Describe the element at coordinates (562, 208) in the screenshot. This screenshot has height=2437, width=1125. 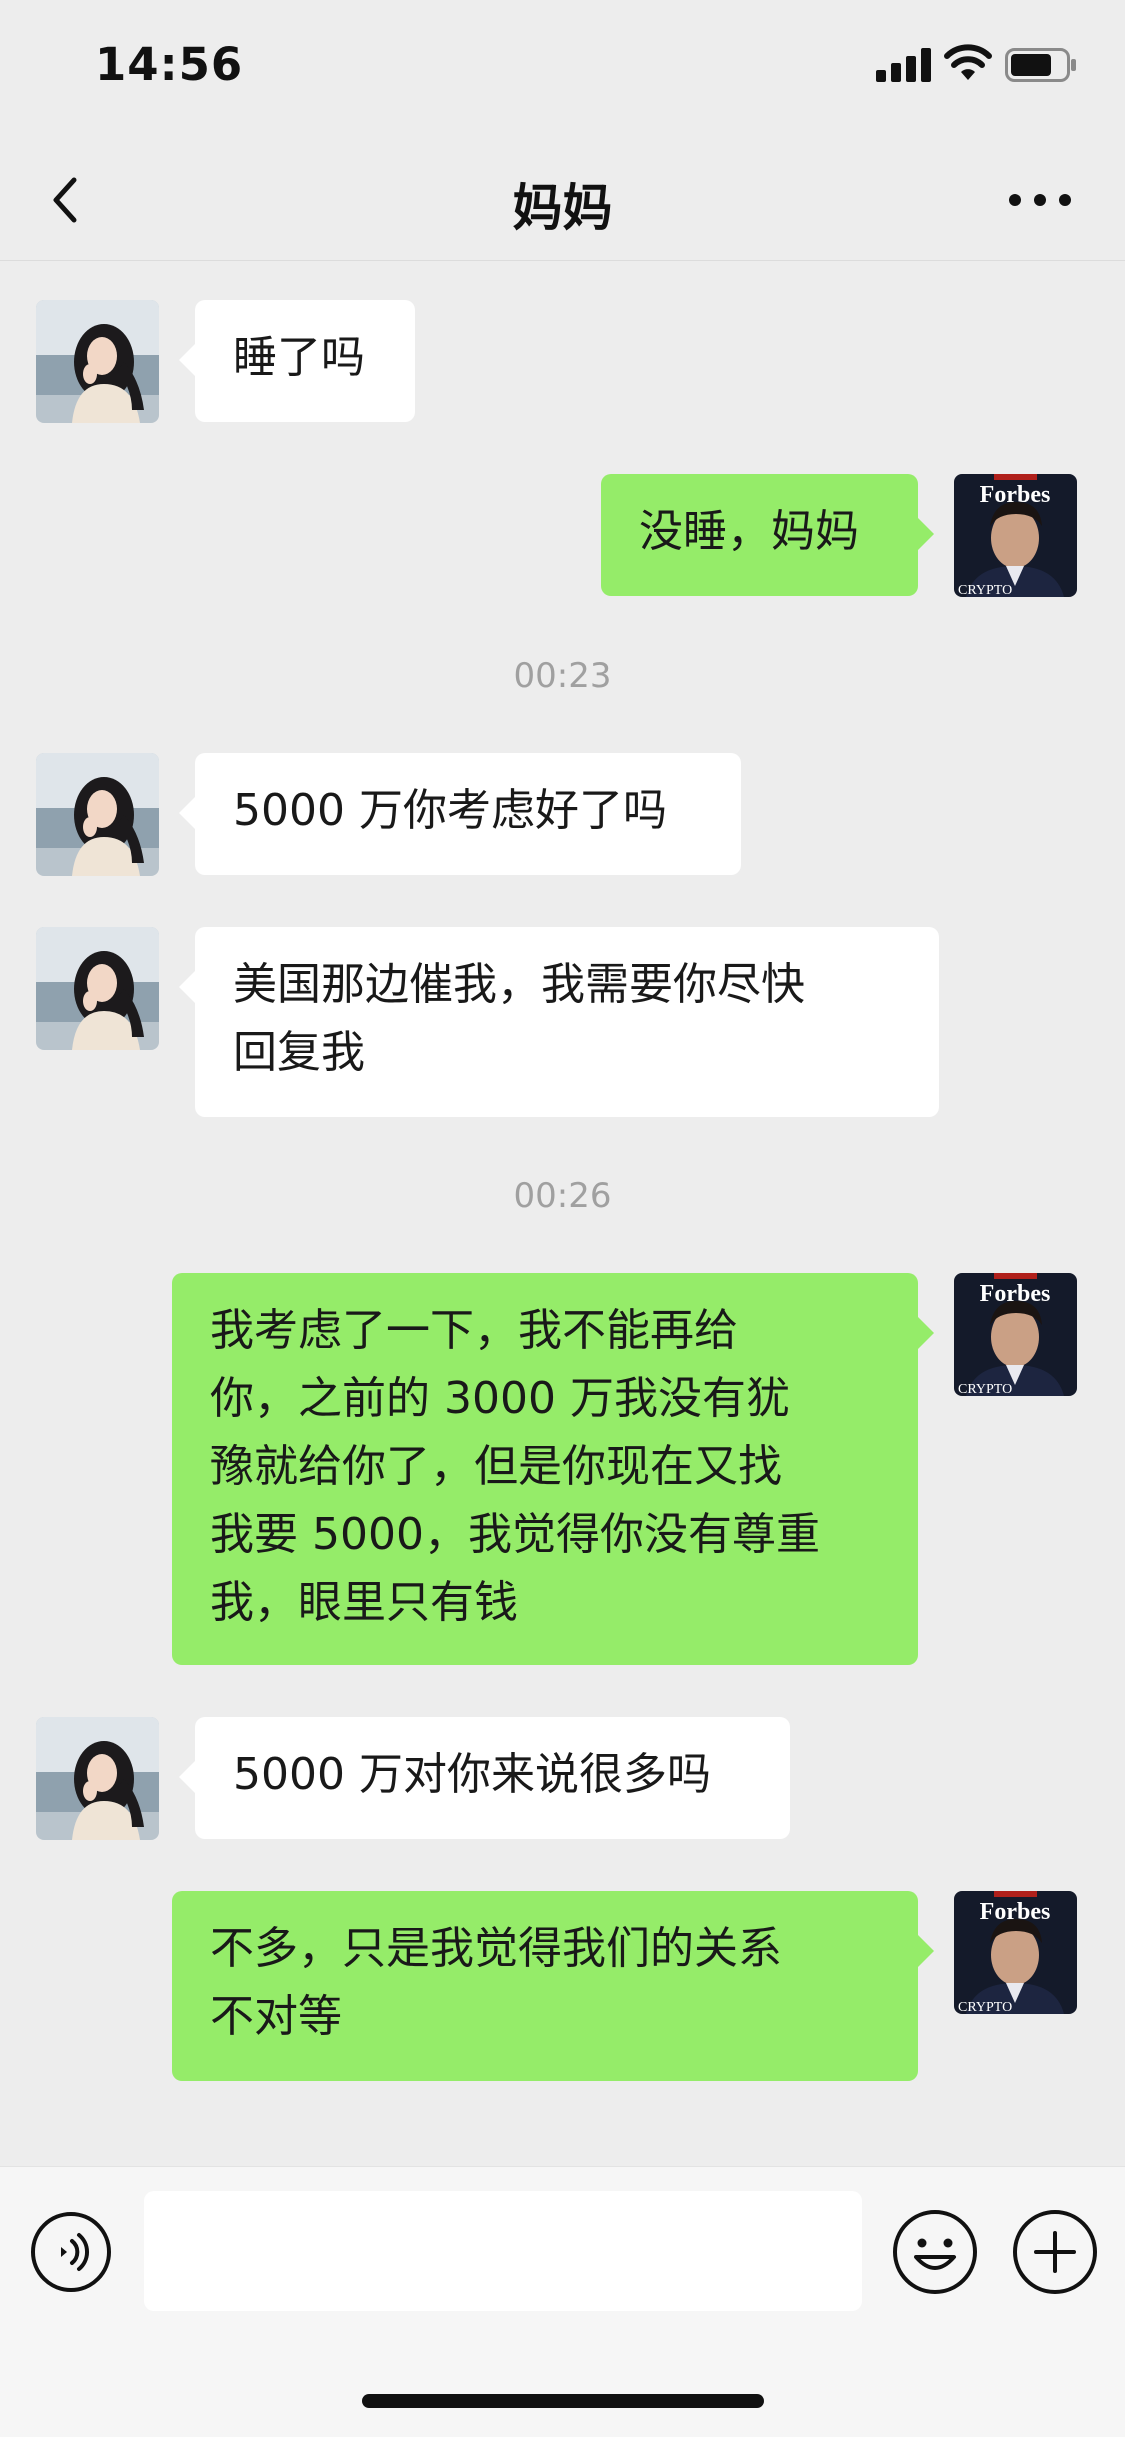
I see `chat-title: 妈妈` at that location.